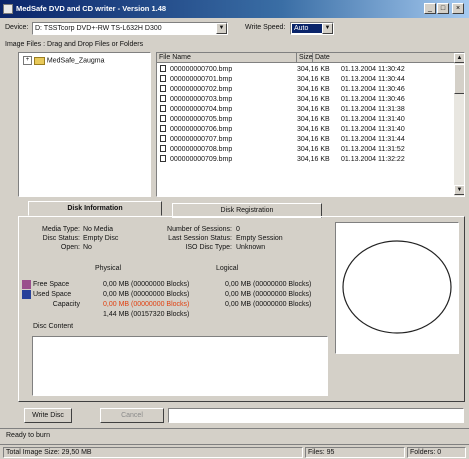 The width and height of the screenshot is (469, 459). Describe the element at coordinates (132, 415) in the screenshot. I see `cancel-button: Cancel` at that location.